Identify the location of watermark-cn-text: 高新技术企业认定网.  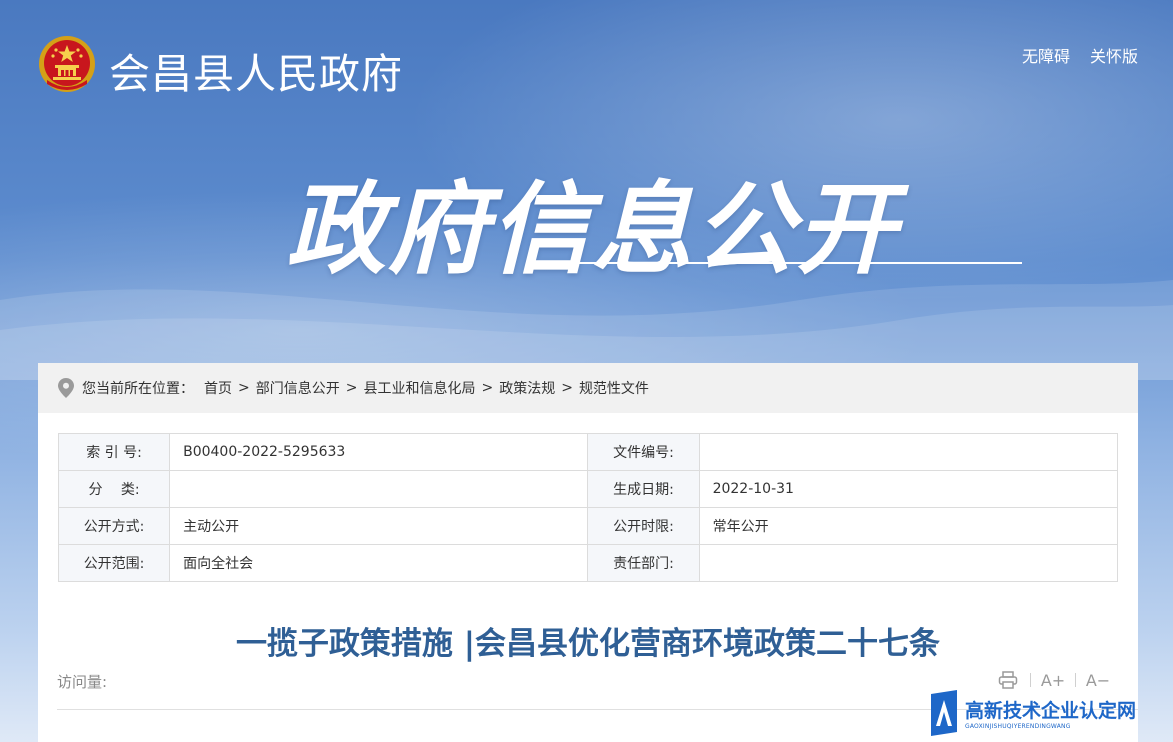
(1051, 711).